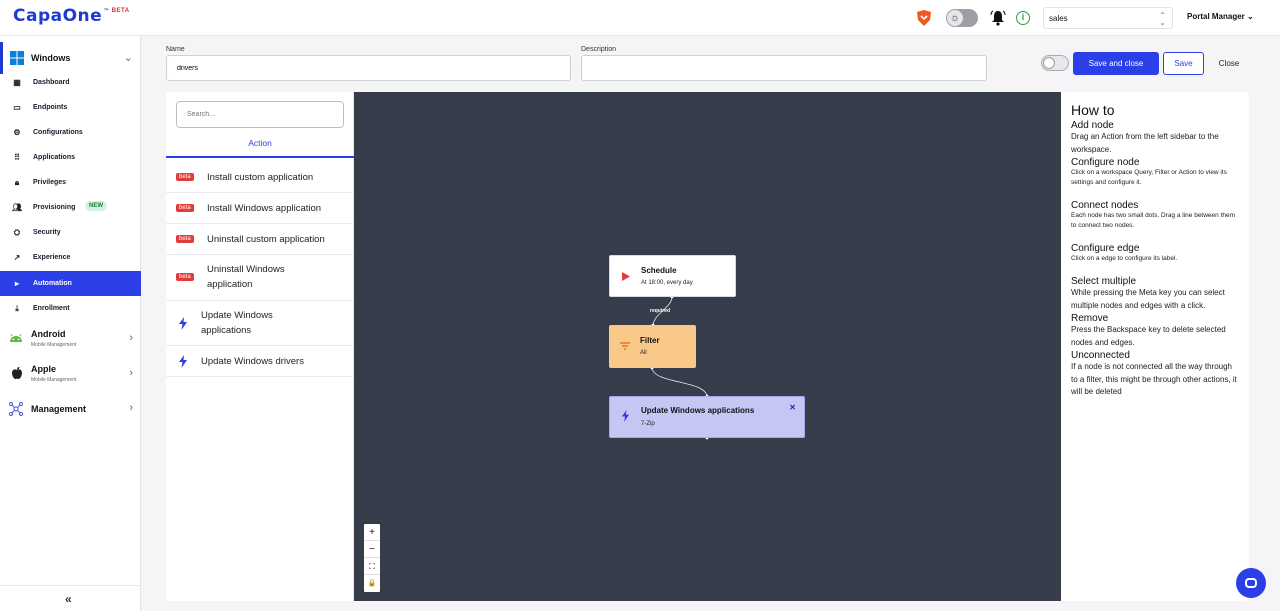 This screenshot has width=1280, height=611. Describe the element at coordinates (368, 68) in the screenshot. I see `name-field` at that location.